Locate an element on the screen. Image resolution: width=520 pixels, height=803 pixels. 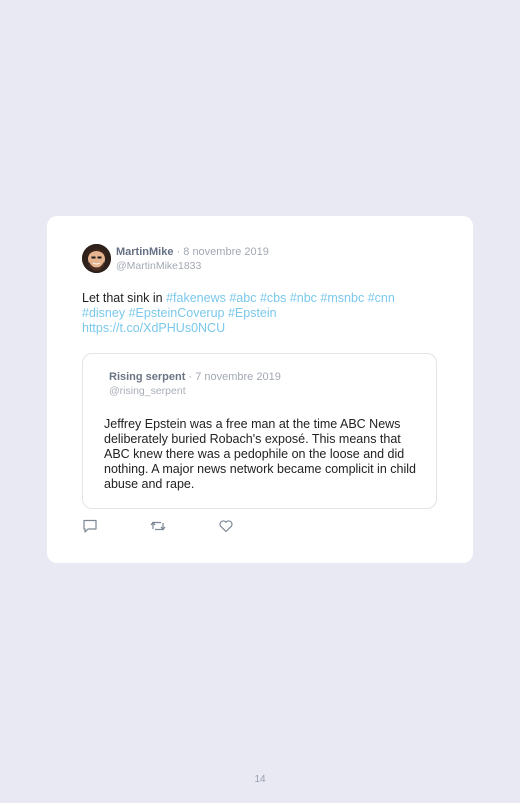
hashtag: #nbc is located at coordinates (303, 298).